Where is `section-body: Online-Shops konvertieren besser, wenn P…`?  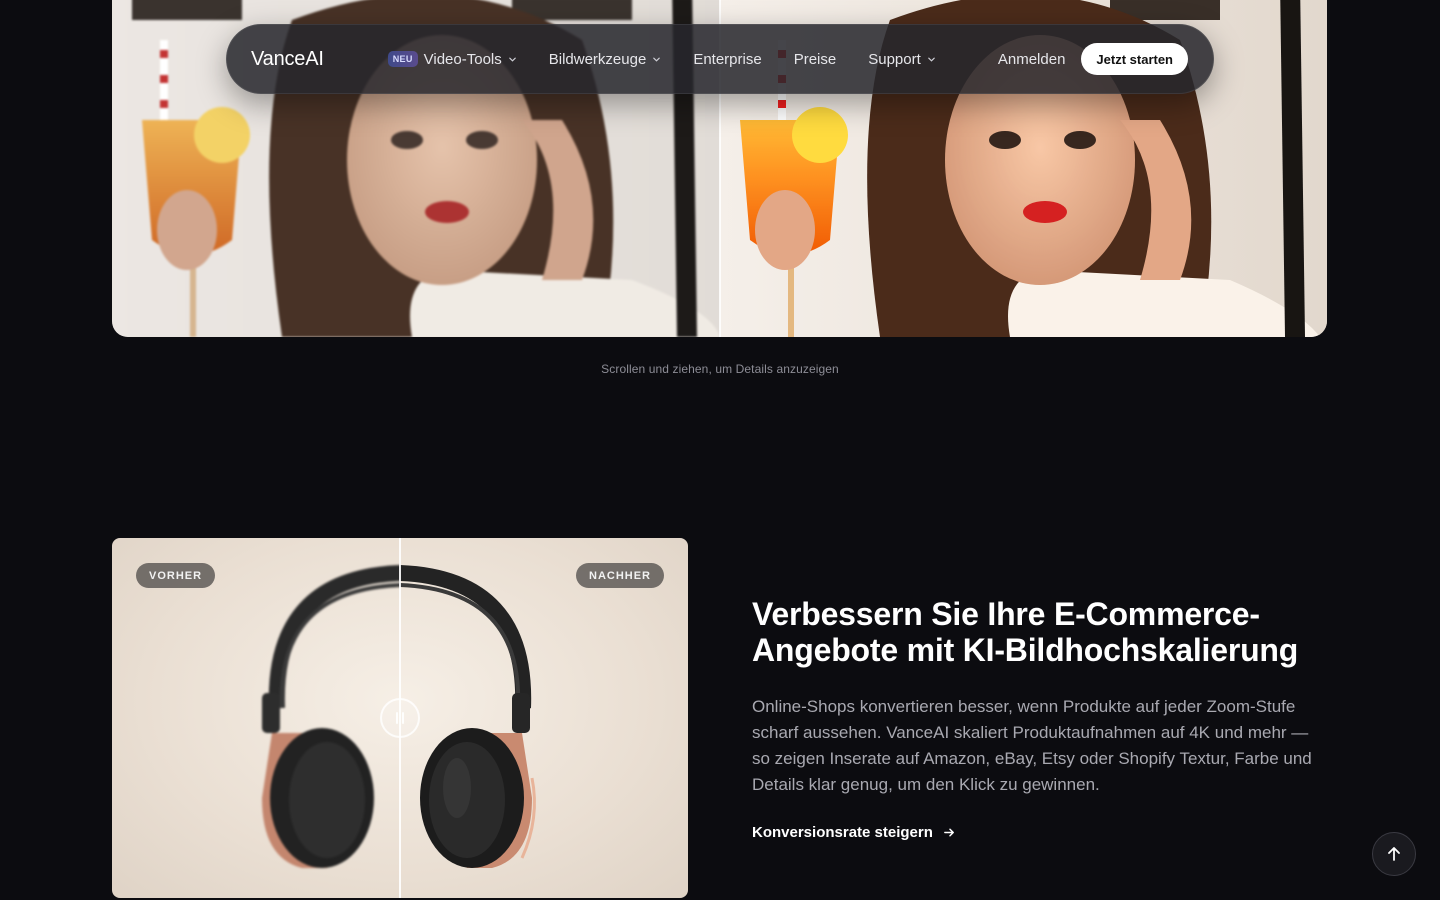
section-body: Online-Shops konvertieren besser, wenn P… is located at coordinates (1032, 745).